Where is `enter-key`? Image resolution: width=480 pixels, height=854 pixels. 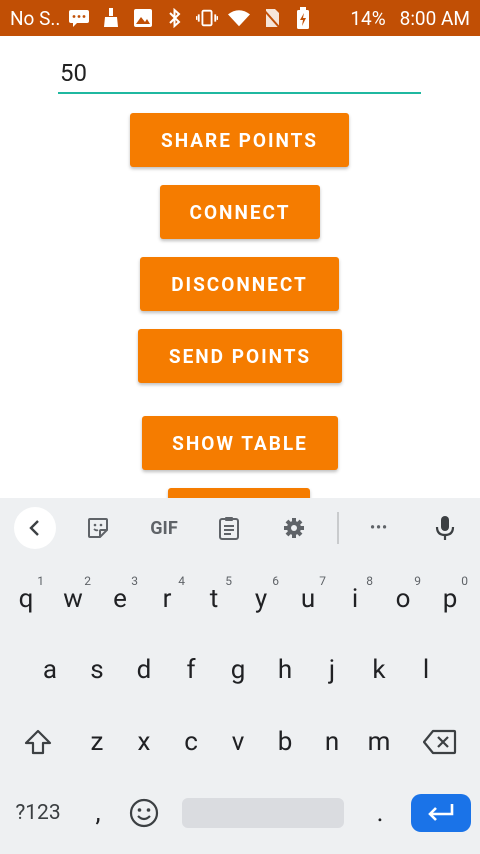 enter-key is located at coordinates (441, 813).